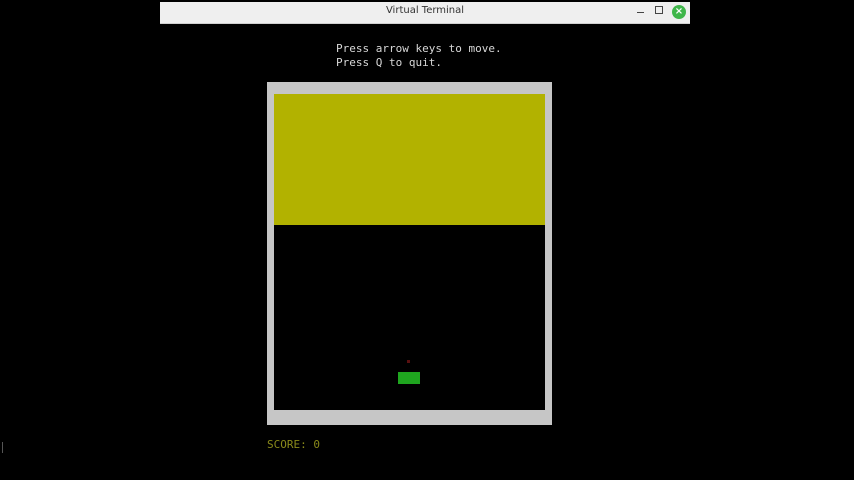 The width and height of the screenshot is (854, 480). Describe the element at coordinates (409, 159) in the screenshot. I see `yellow-block` at that location.